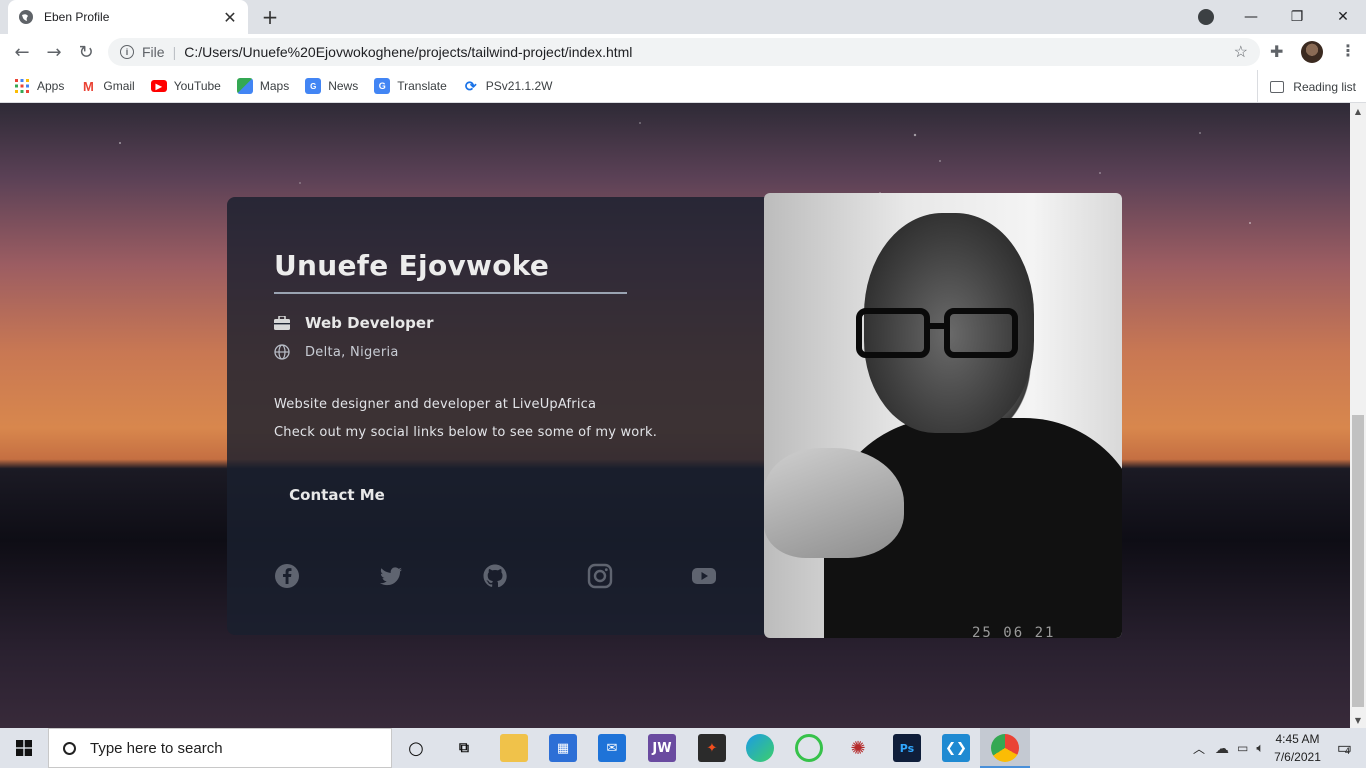 This screenshot has height=768, width=1366. I want to click on translate-icon: G, so click(382, 86).